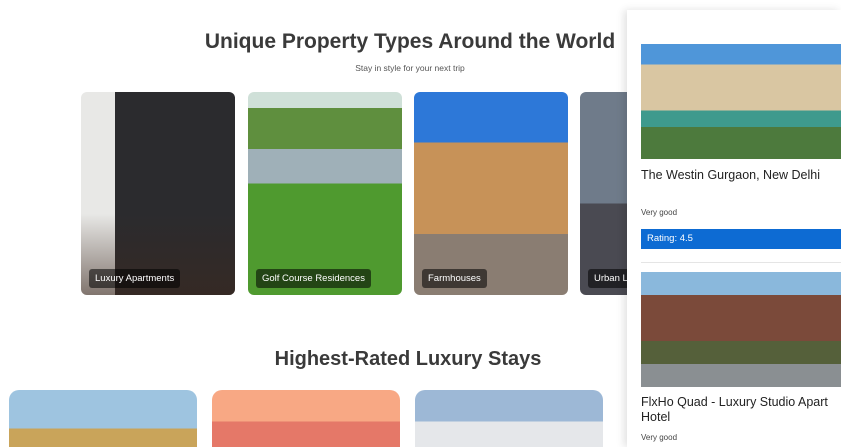  I want to click on farmhouses-image, so click(491, 193).